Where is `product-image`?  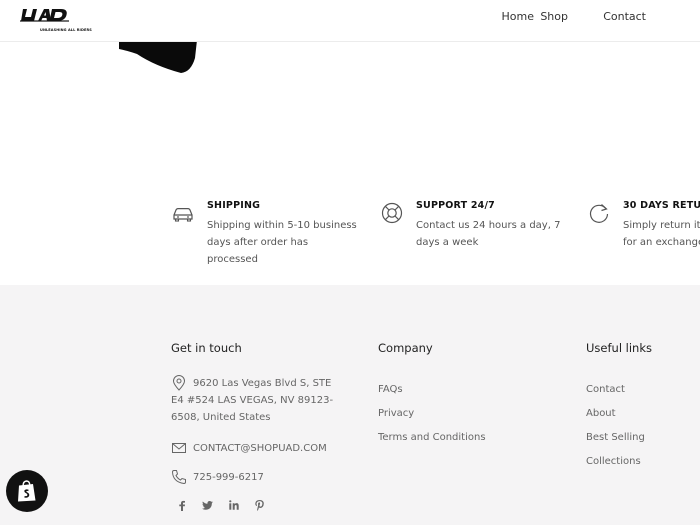 product-image is located at coordinates (158, 56).